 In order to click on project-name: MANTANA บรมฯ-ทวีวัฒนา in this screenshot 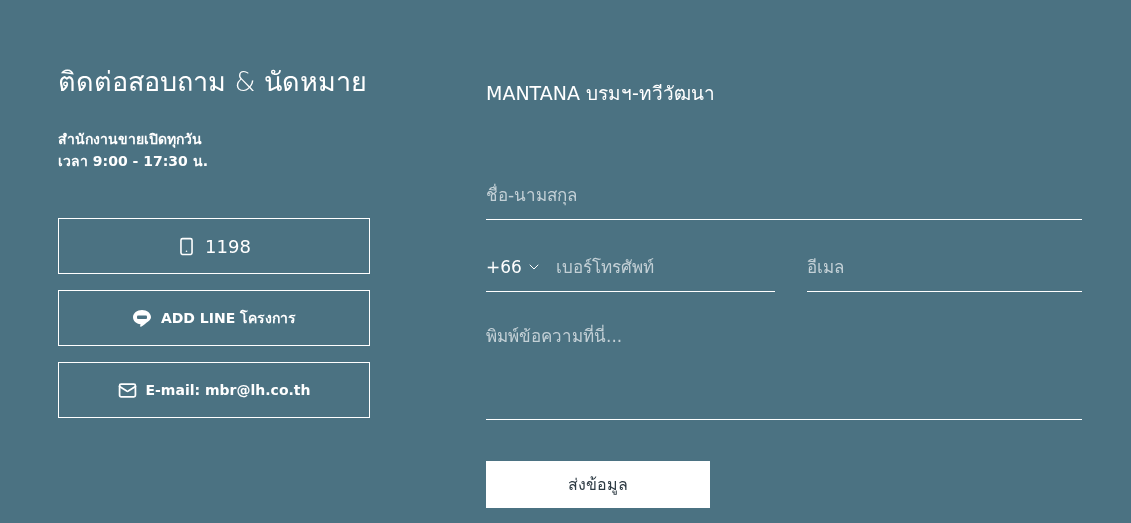, I will do `click(601, 93)`.